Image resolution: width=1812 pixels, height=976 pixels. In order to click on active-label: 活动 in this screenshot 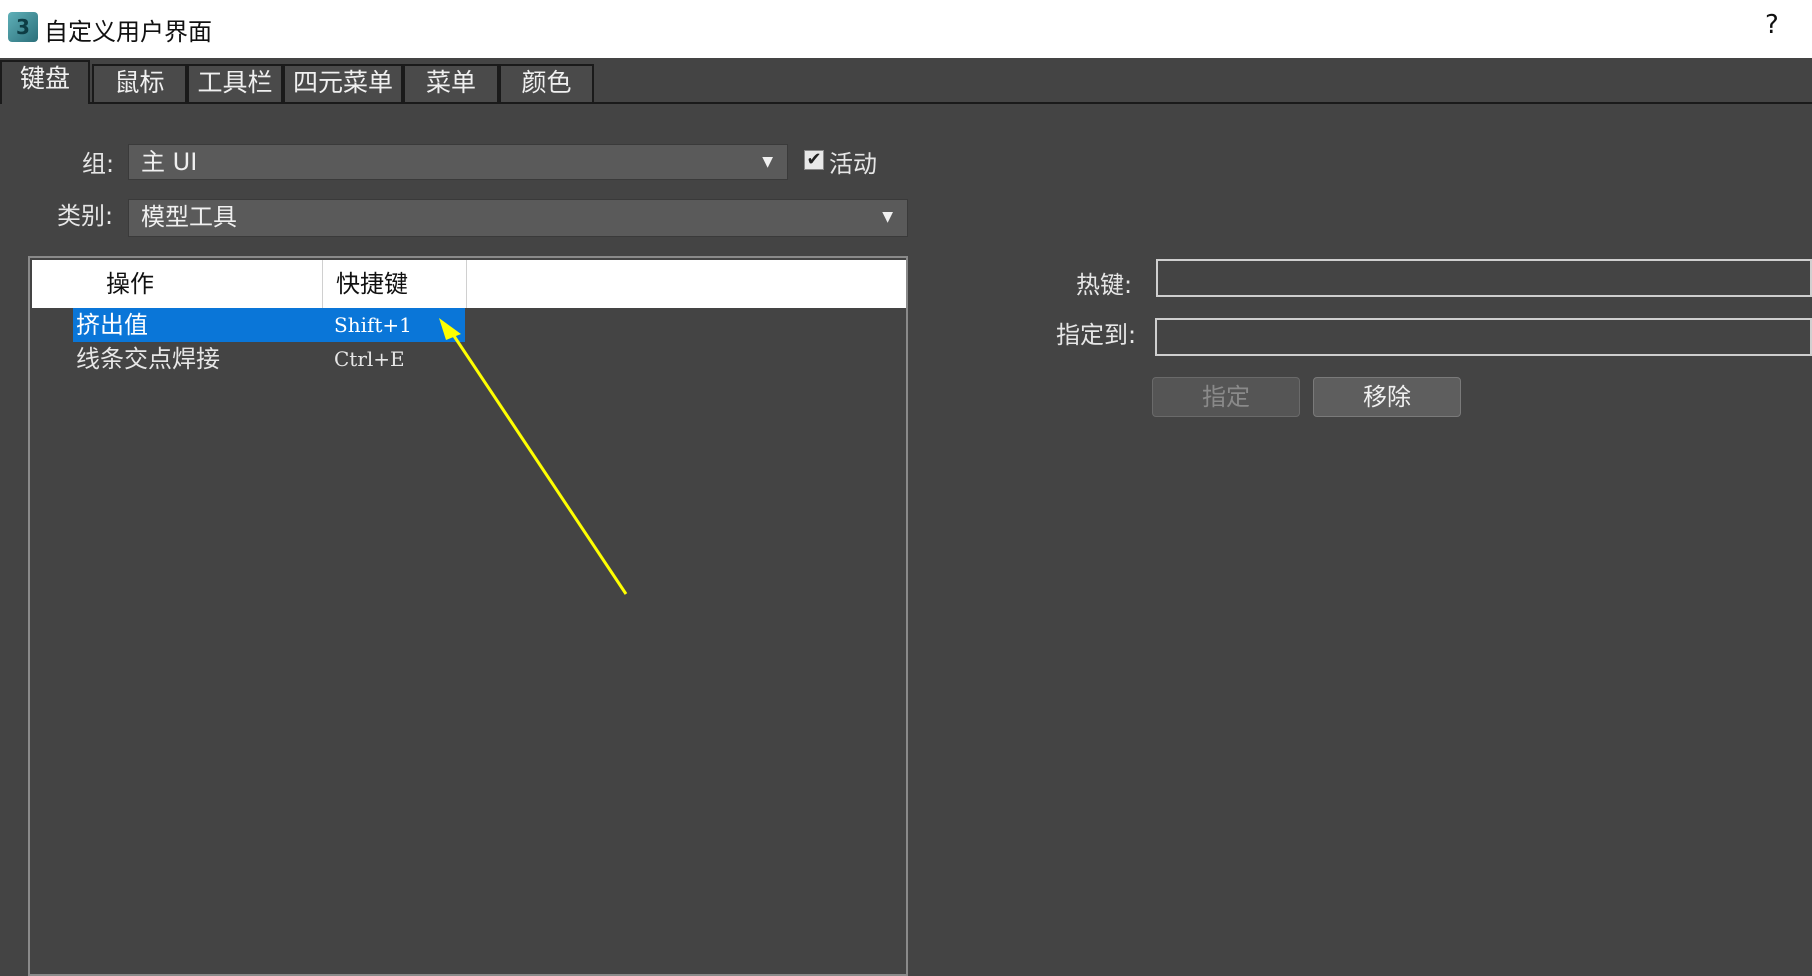, I will do `click(853, 164)`.